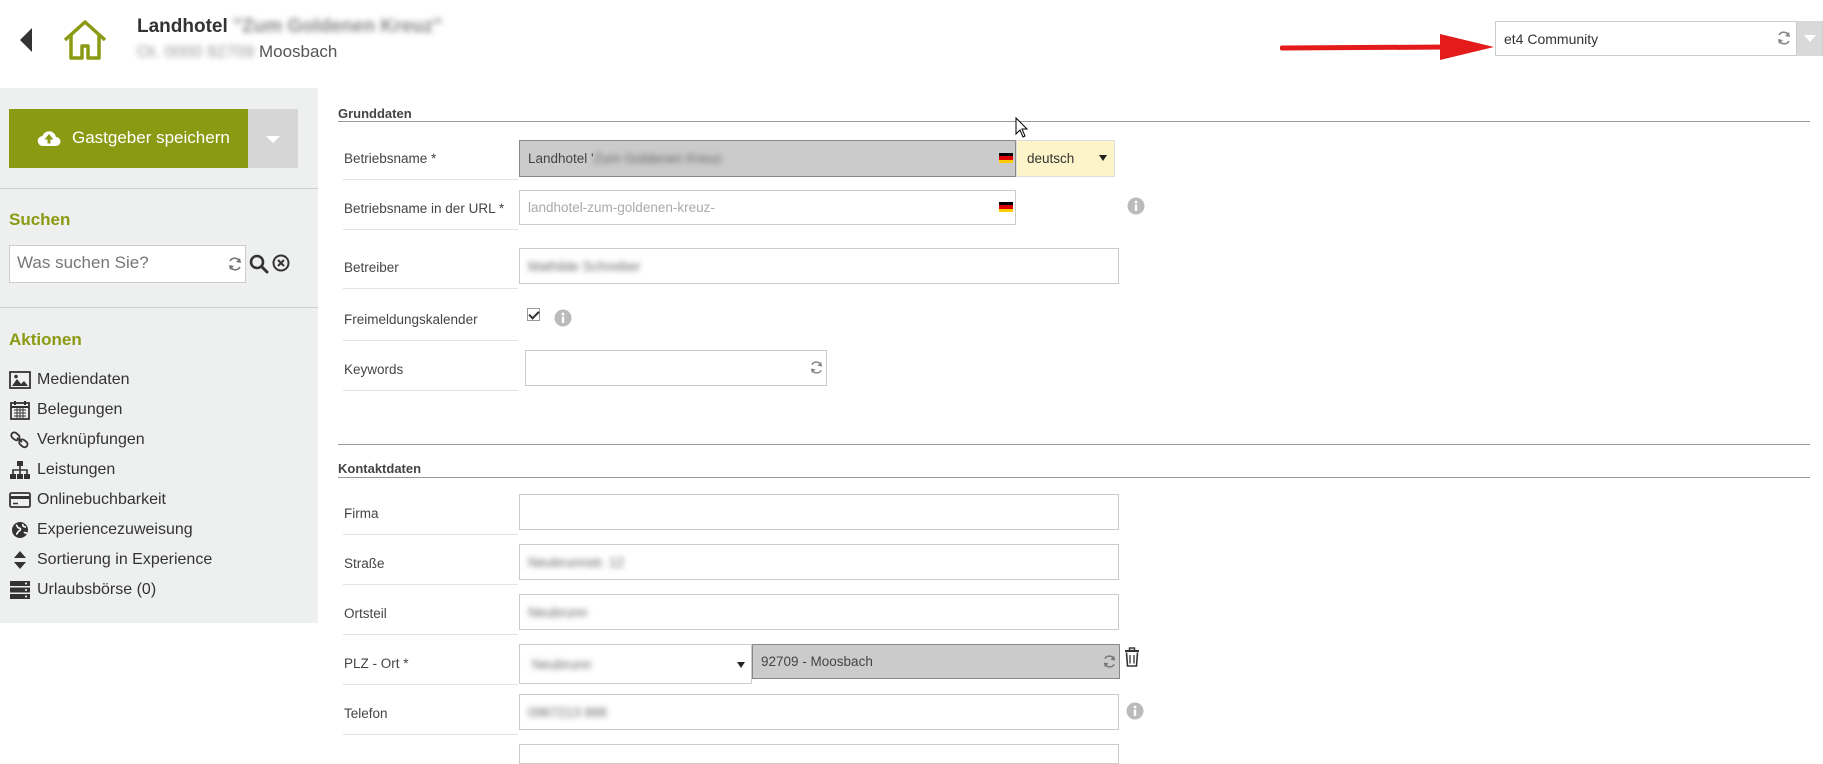 Image resolution: width=1823 pixels, height=764 pixels. What do you see at coordinates (20, 530) in the screenshot?
I see `globe-icon` at bounding box center [20, 530].